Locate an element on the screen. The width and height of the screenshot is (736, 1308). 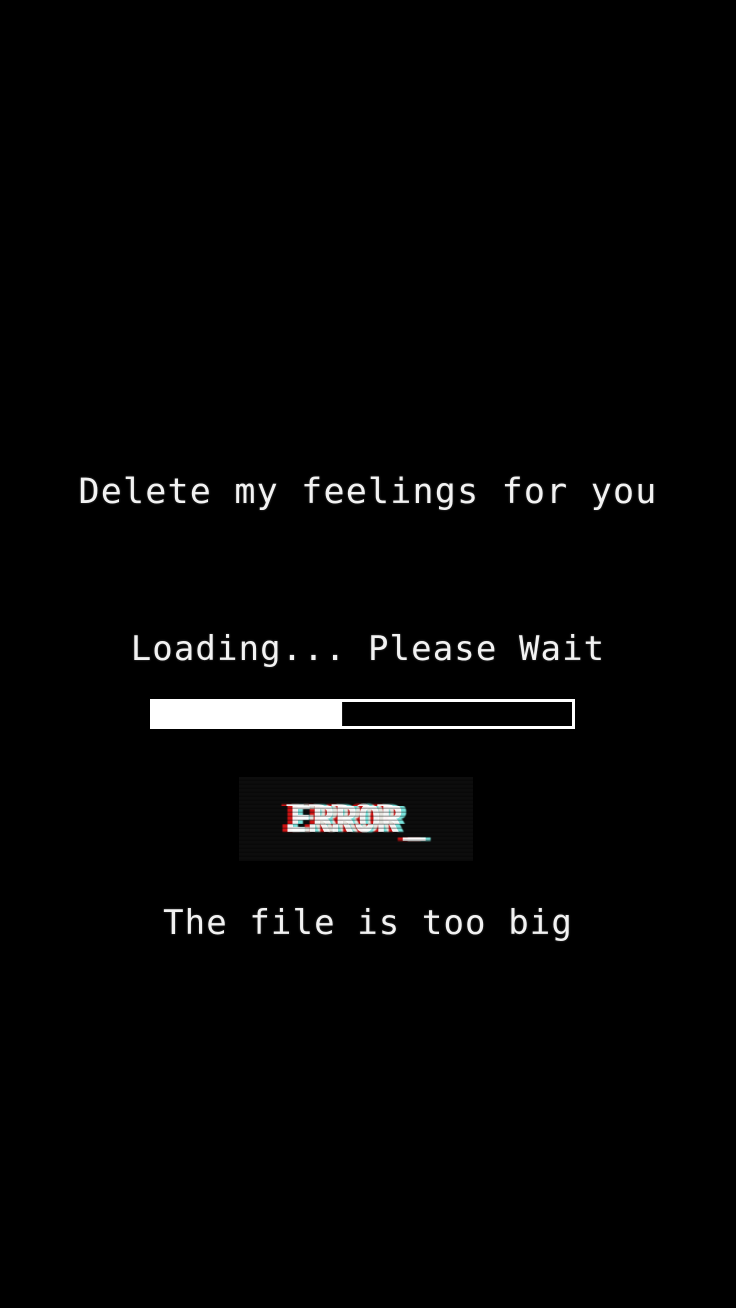
progress-bar-fill is located at coordinates (247, 714).